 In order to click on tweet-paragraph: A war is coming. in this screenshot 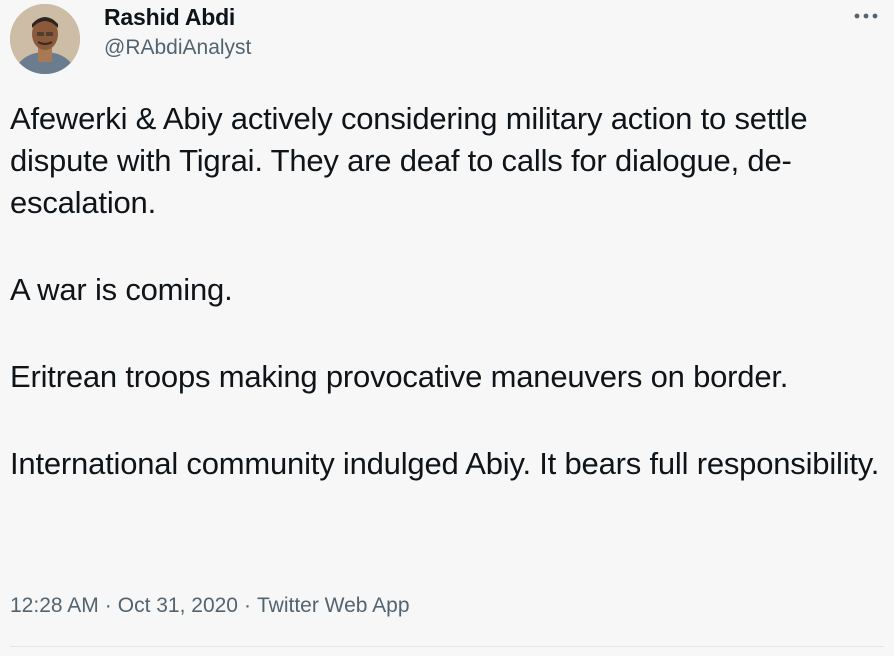, I will do `click(121, 289)`.